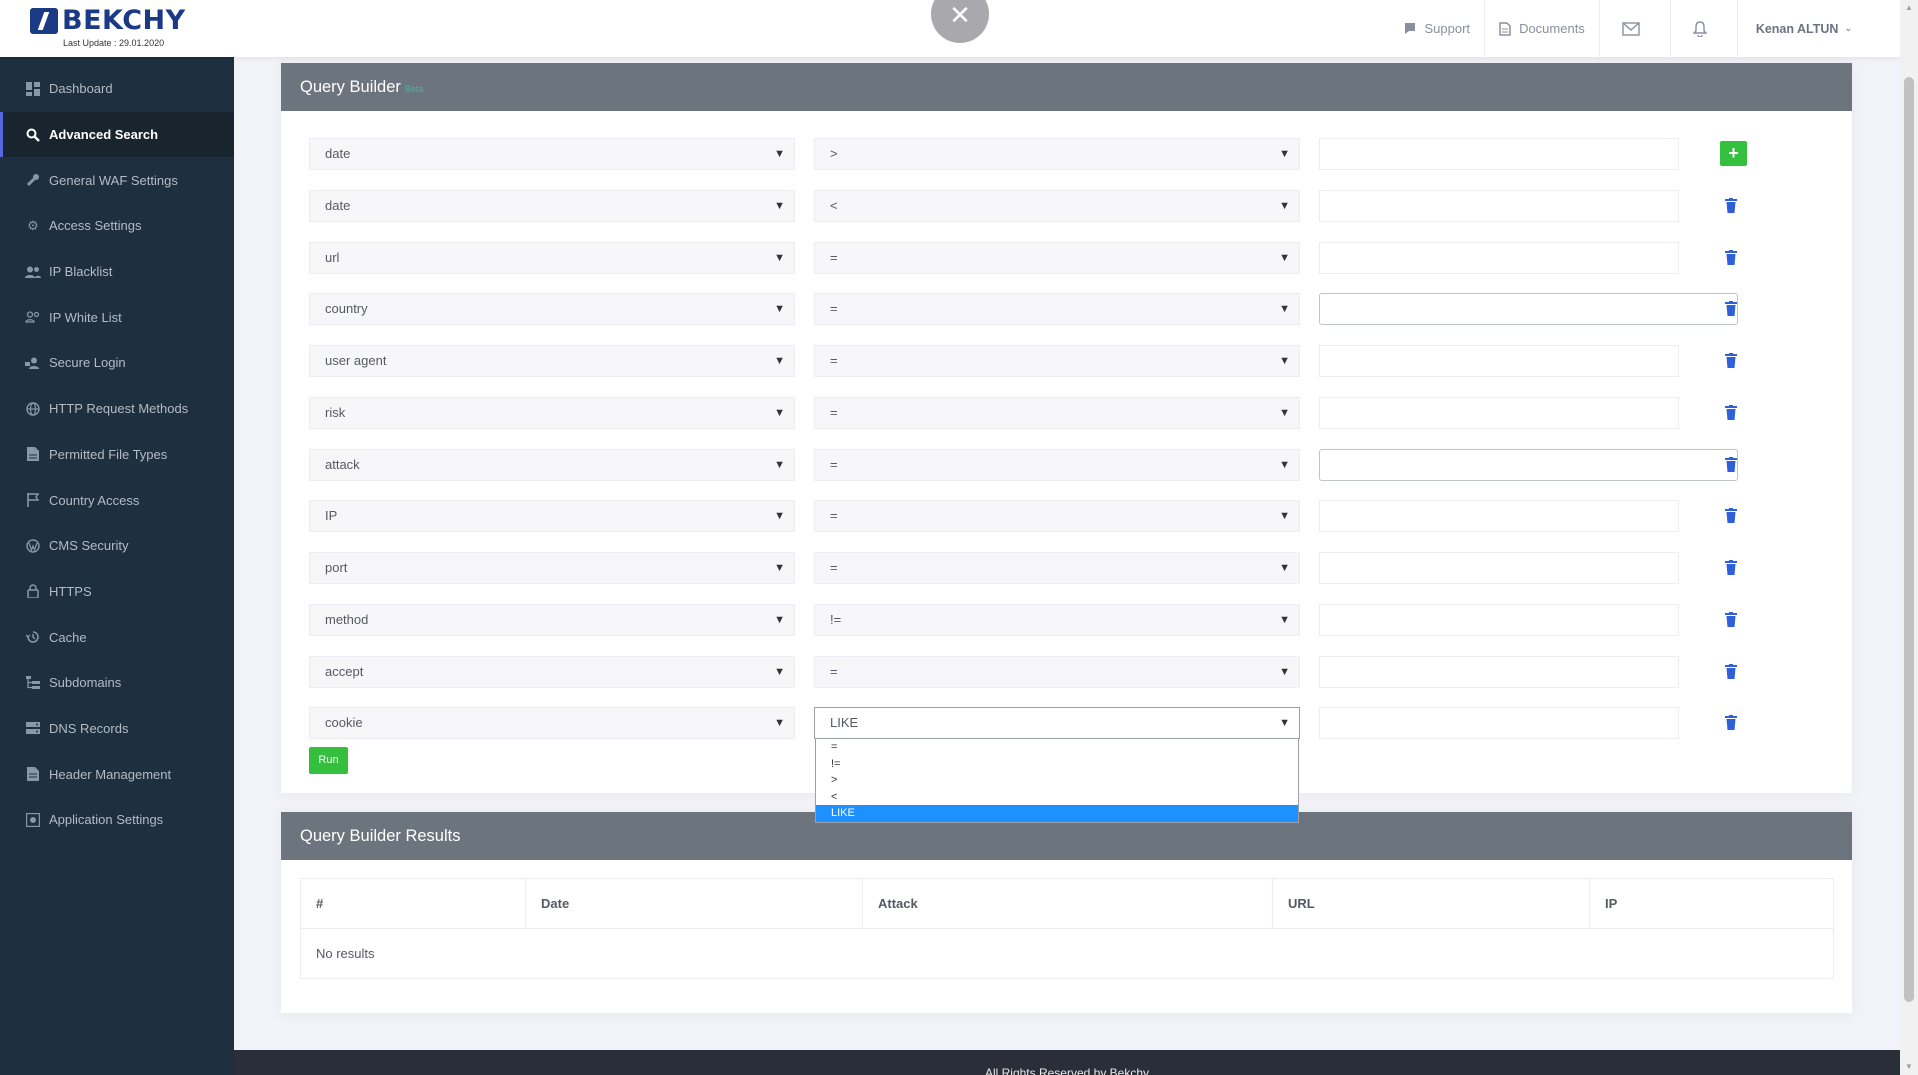  I want to click on sidebar-item-cache: Cache, so click(117, 637).